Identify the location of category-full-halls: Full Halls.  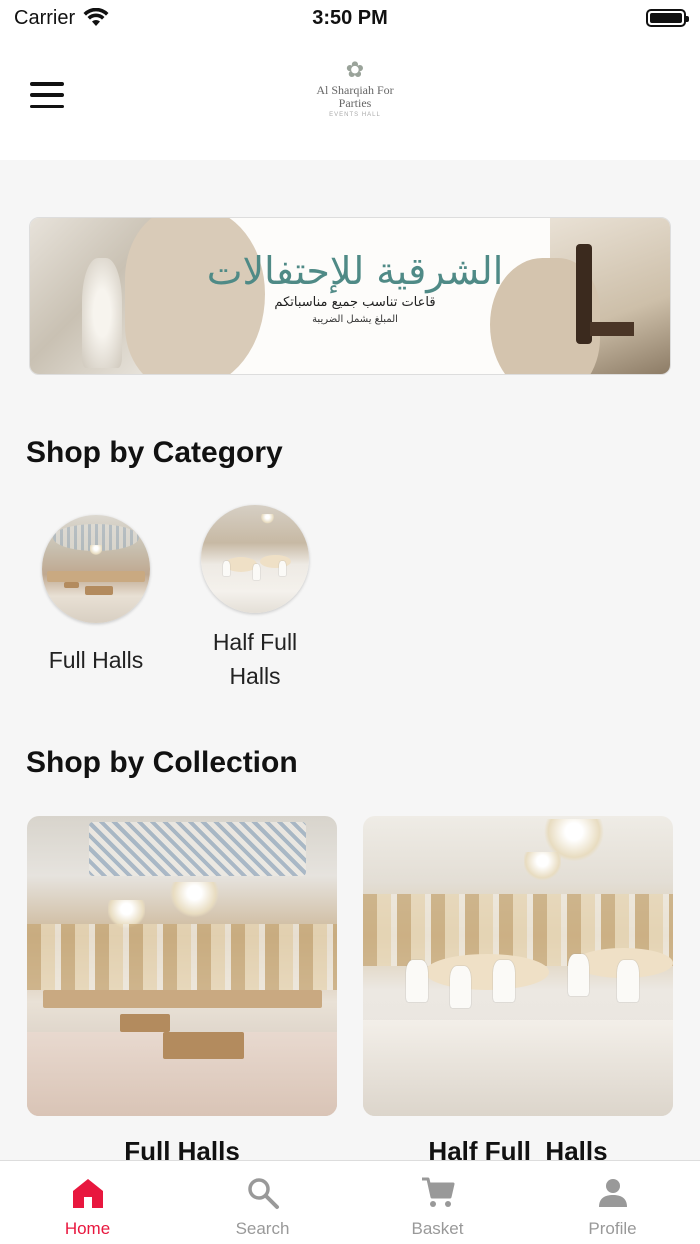
(96, 596).